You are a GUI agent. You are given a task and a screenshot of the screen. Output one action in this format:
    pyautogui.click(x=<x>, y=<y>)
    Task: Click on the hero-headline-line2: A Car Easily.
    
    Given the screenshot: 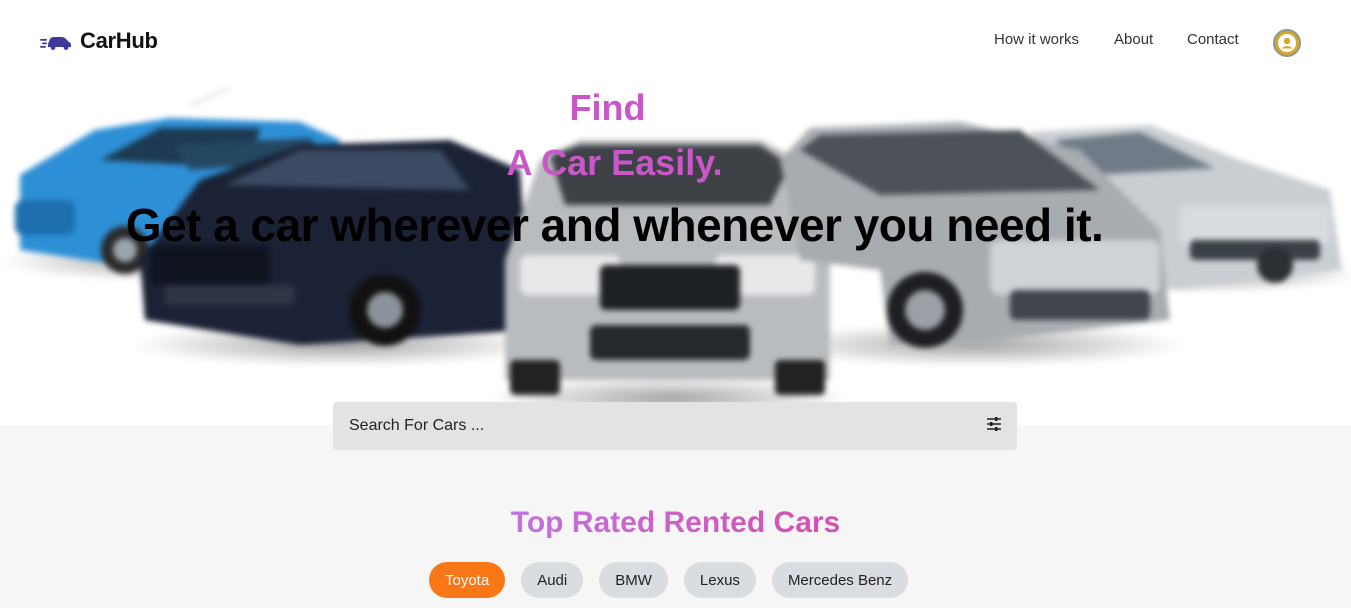 What is the action you would take?
    pyautogui.click(x=614, y=162)
    